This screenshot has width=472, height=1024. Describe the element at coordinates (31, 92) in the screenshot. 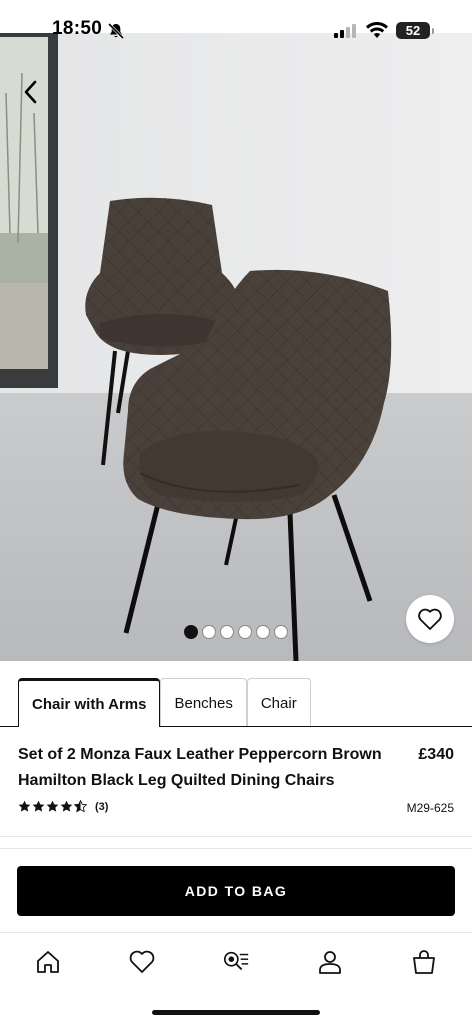

I see `chevron-left-icon` at that location.